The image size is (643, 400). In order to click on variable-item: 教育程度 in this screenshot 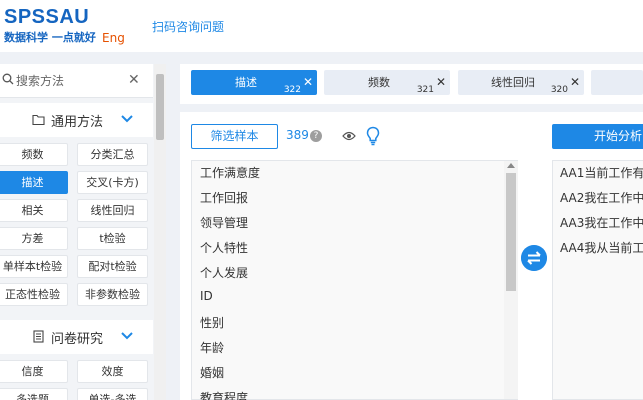, I will do `click(224, 394)`.